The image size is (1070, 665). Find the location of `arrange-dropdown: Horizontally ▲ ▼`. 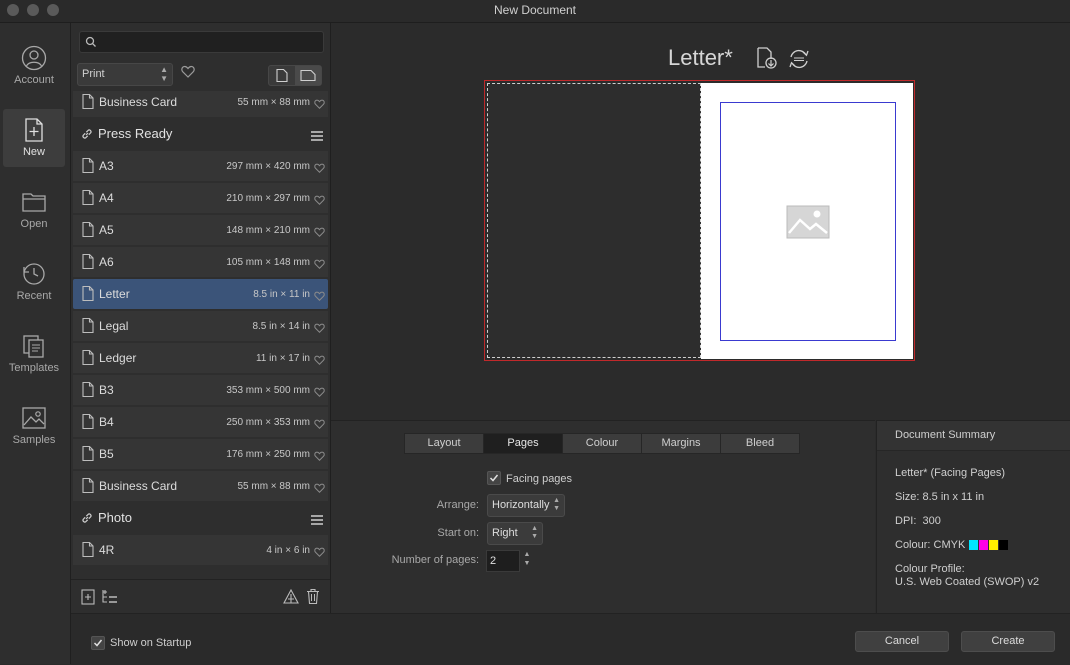

arrange-dropdown: Horizontally ▲ ▼ is located at coordinates (526, 505).